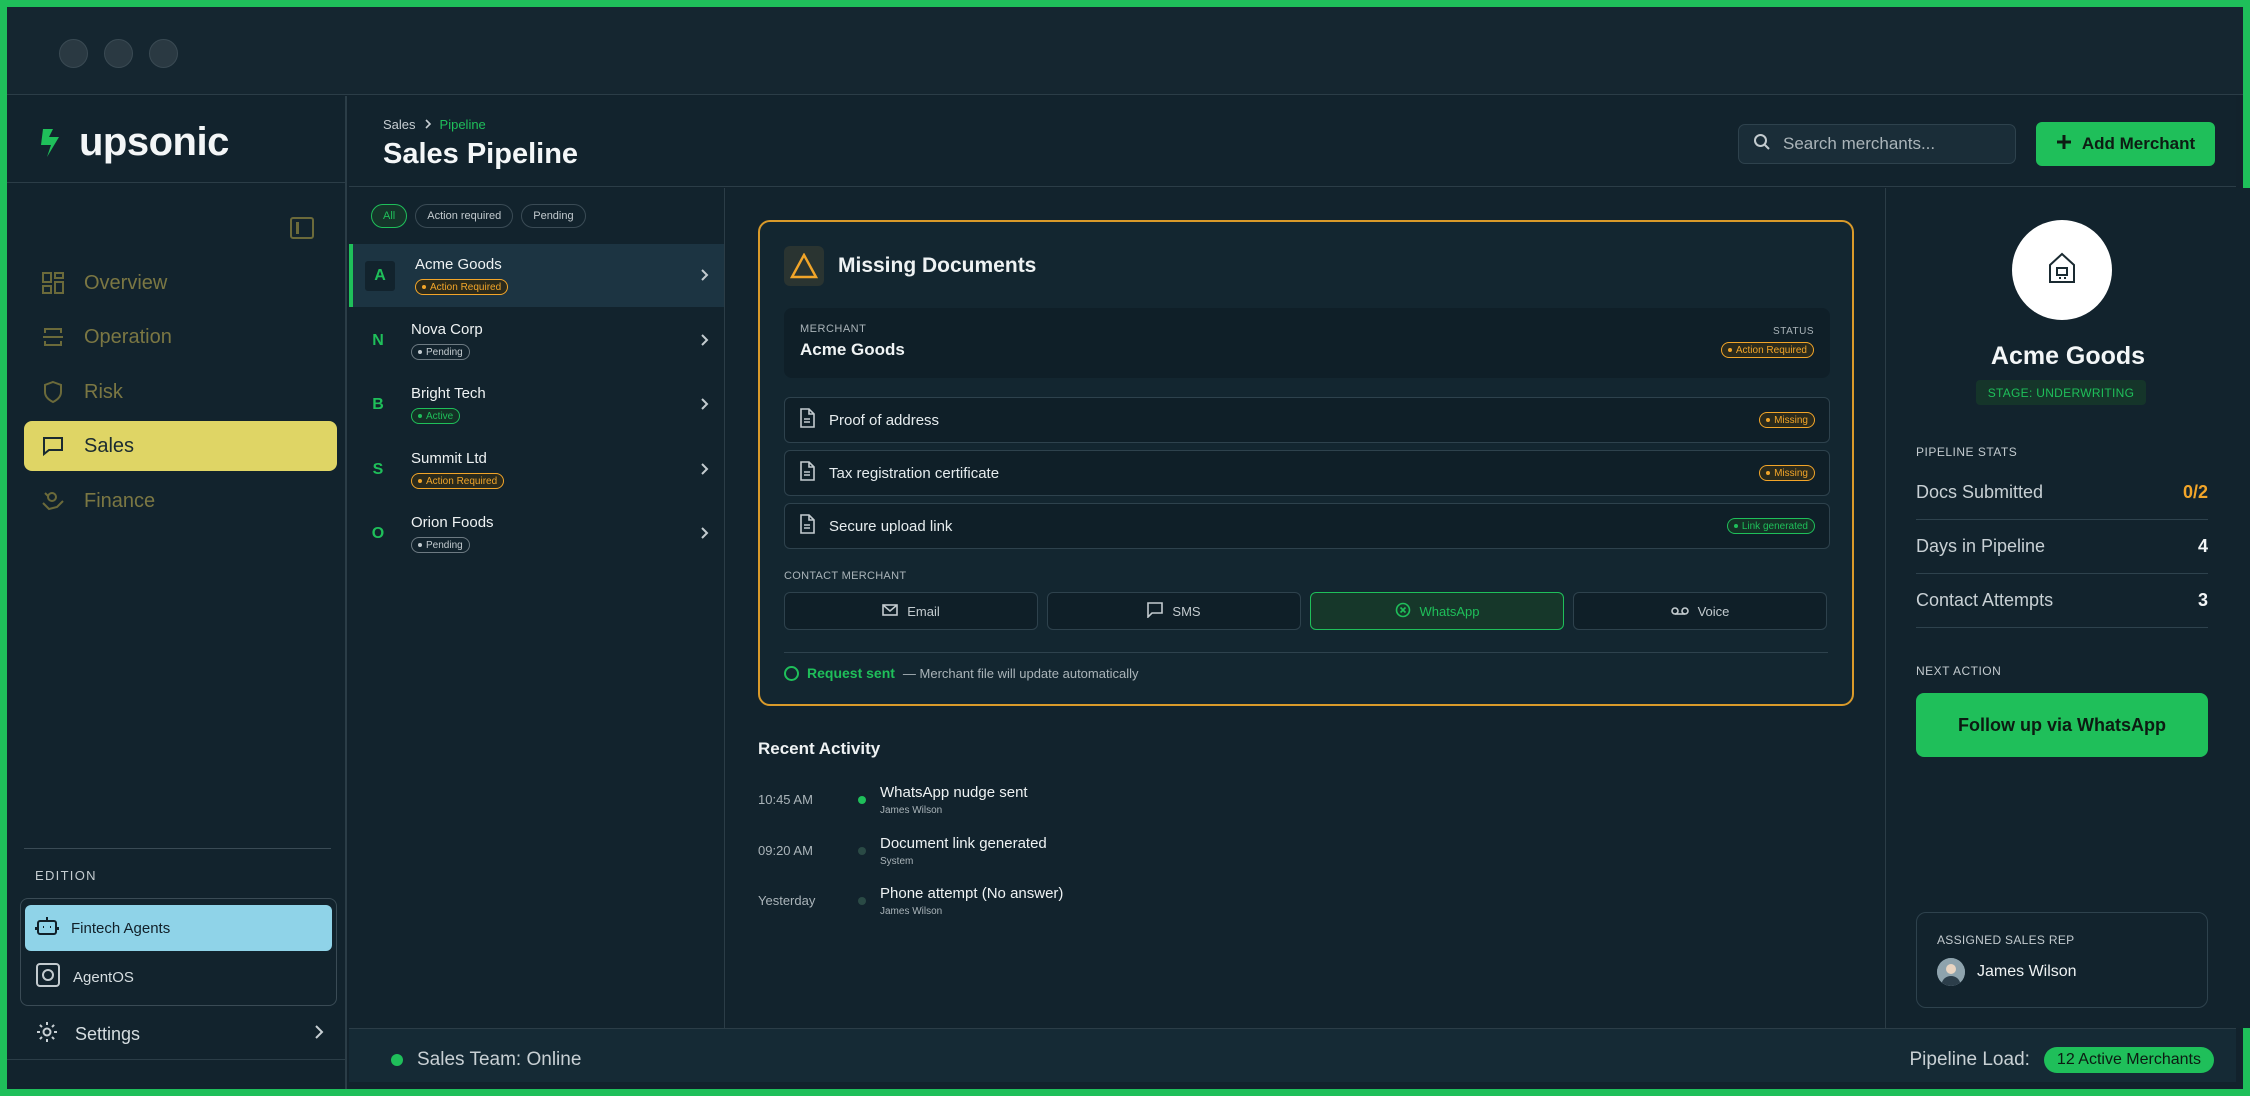 This screenshot has width=2250, height=1096. I want to click on add-merchant-button: Add Merchant, so click(2125, 144).